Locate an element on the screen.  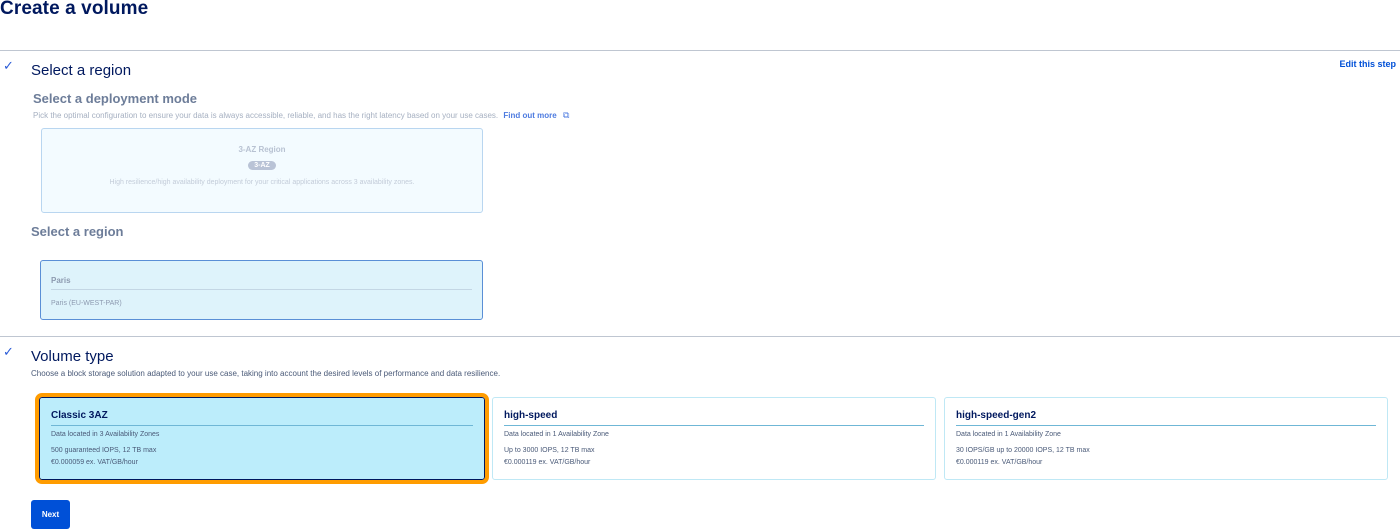
page-title: Create a volume is located at coordinates (74, 9).